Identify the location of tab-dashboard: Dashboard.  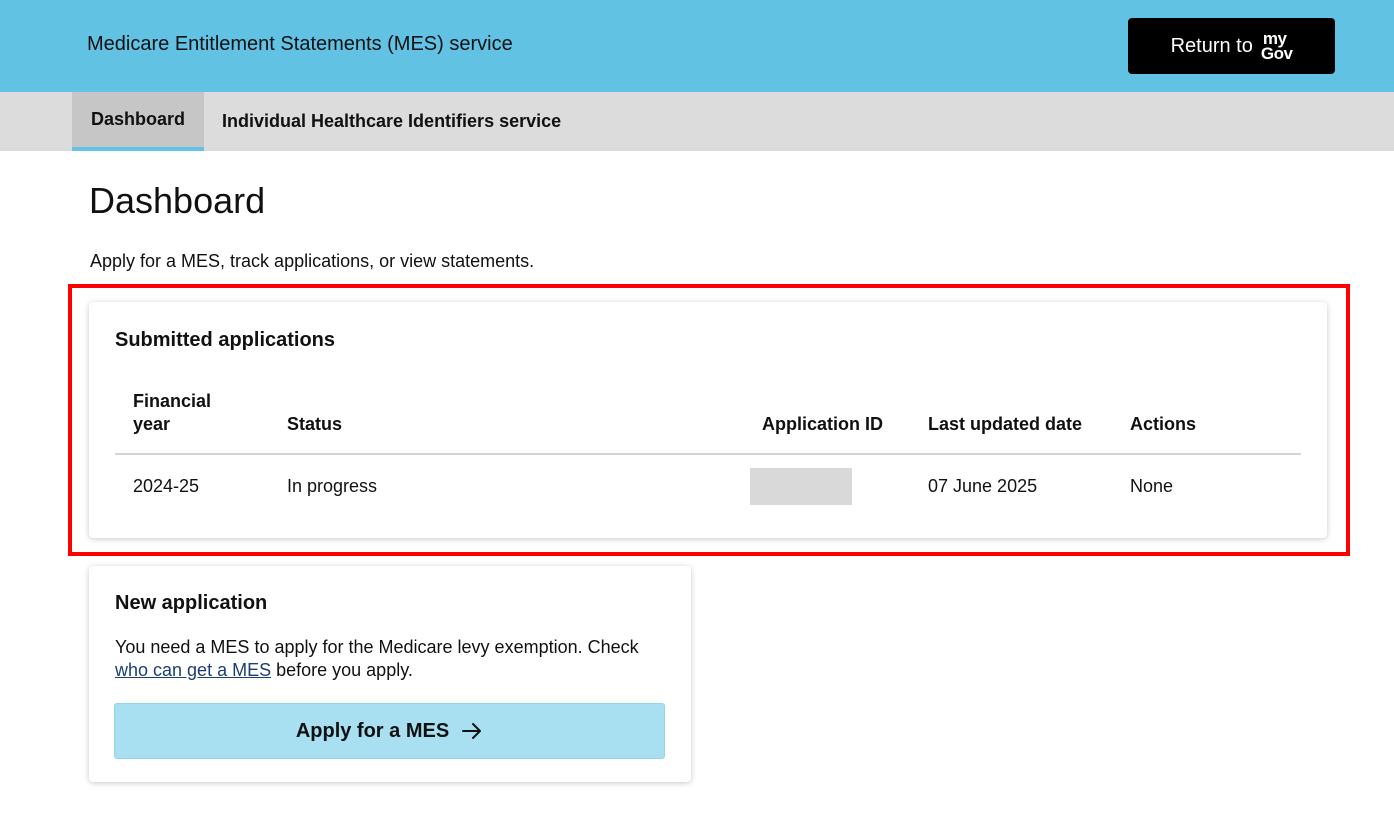
(138, 121).